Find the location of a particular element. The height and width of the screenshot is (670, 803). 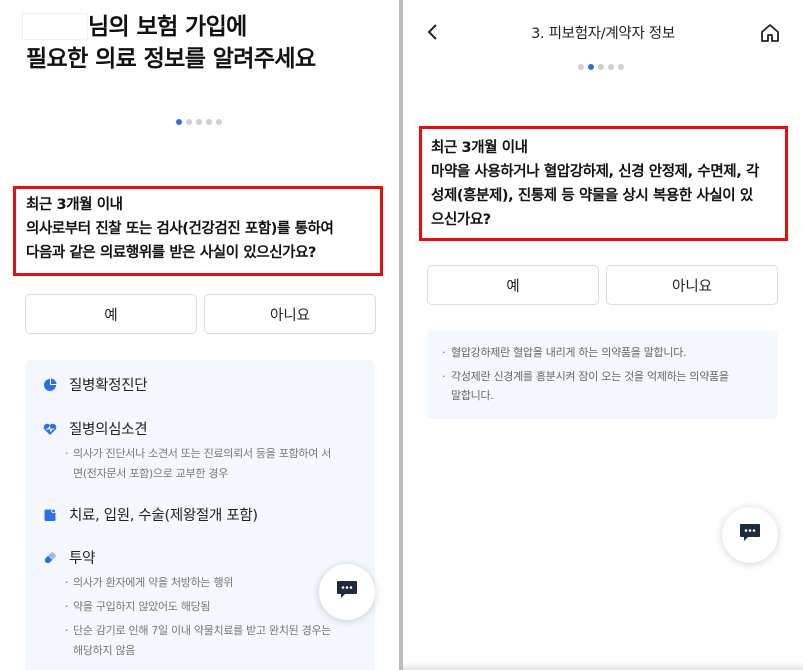

pill-icon is located at coordinates (50, 558).